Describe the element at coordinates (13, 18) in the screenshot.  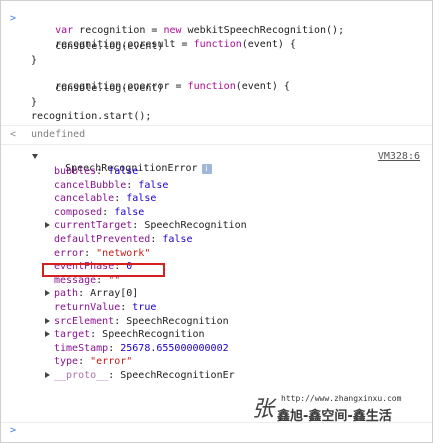
I see `input-prompt-icon: >` at that location.